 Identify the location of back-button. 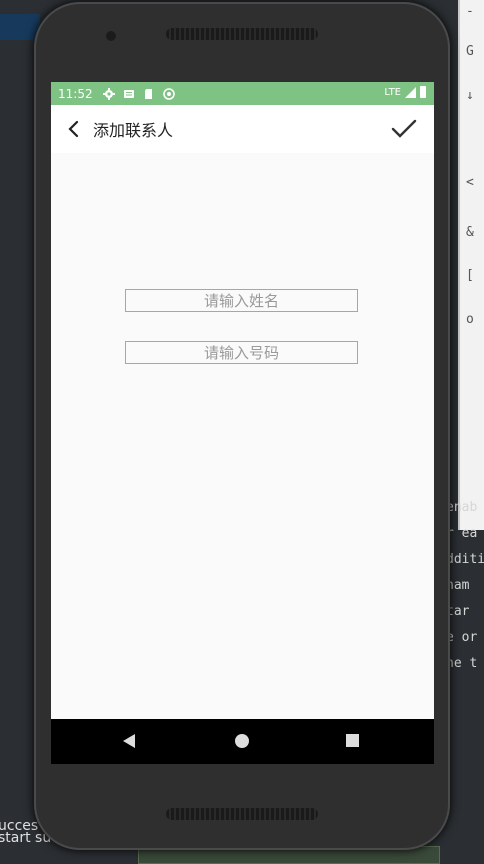
(74, 129).